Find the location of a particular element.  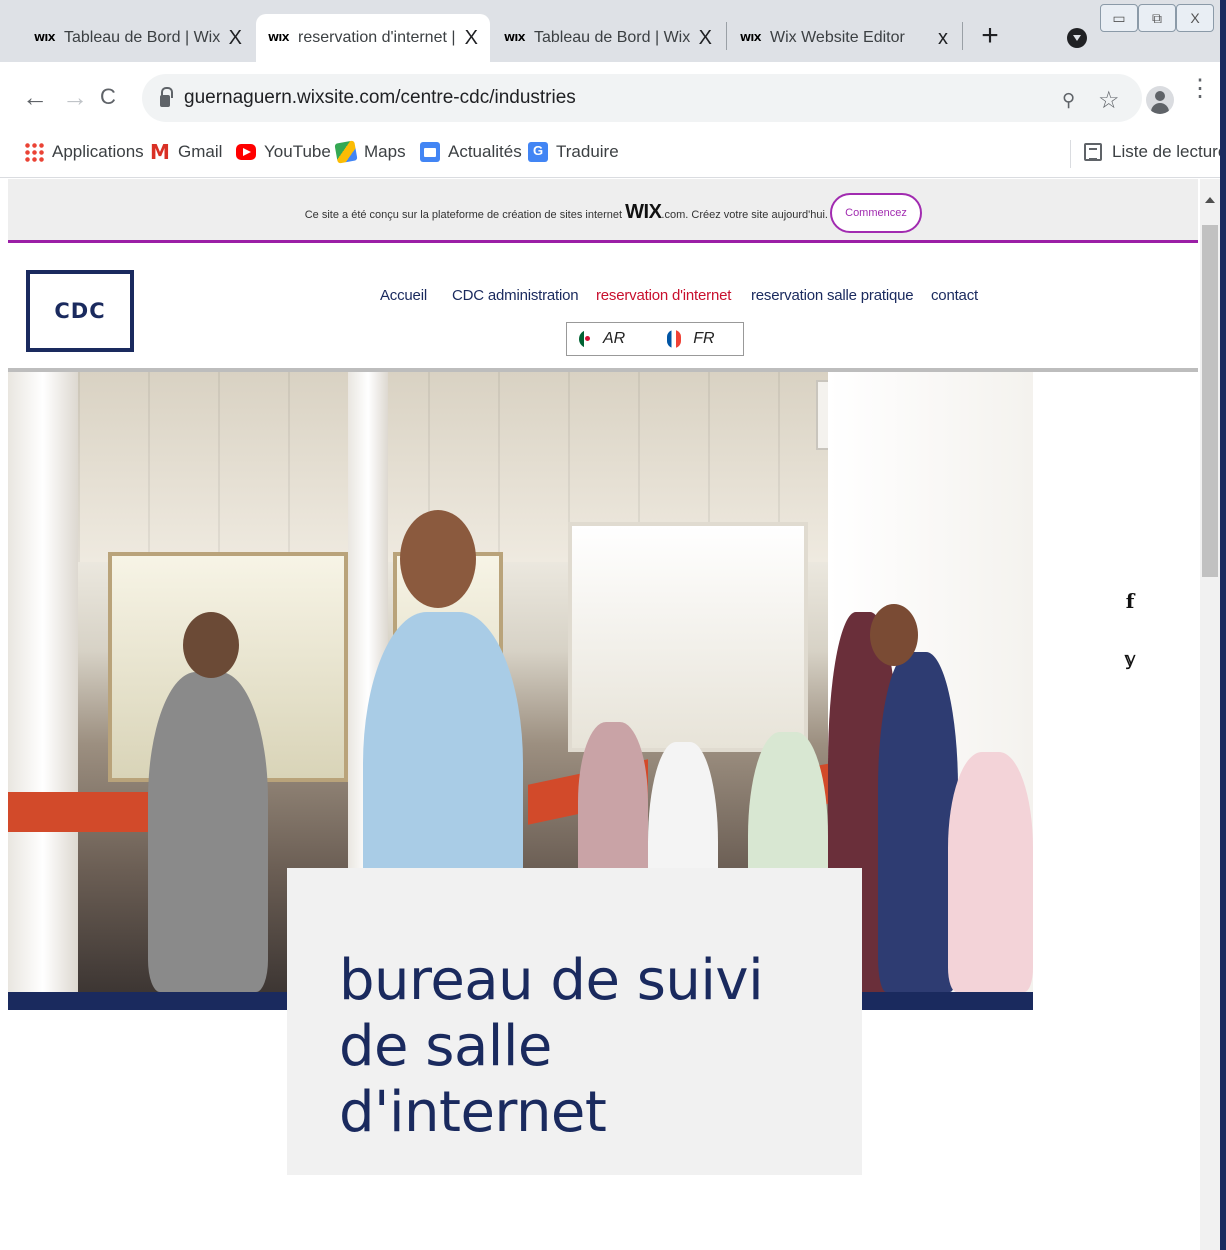

pillar is located at coordinates (43, 682).